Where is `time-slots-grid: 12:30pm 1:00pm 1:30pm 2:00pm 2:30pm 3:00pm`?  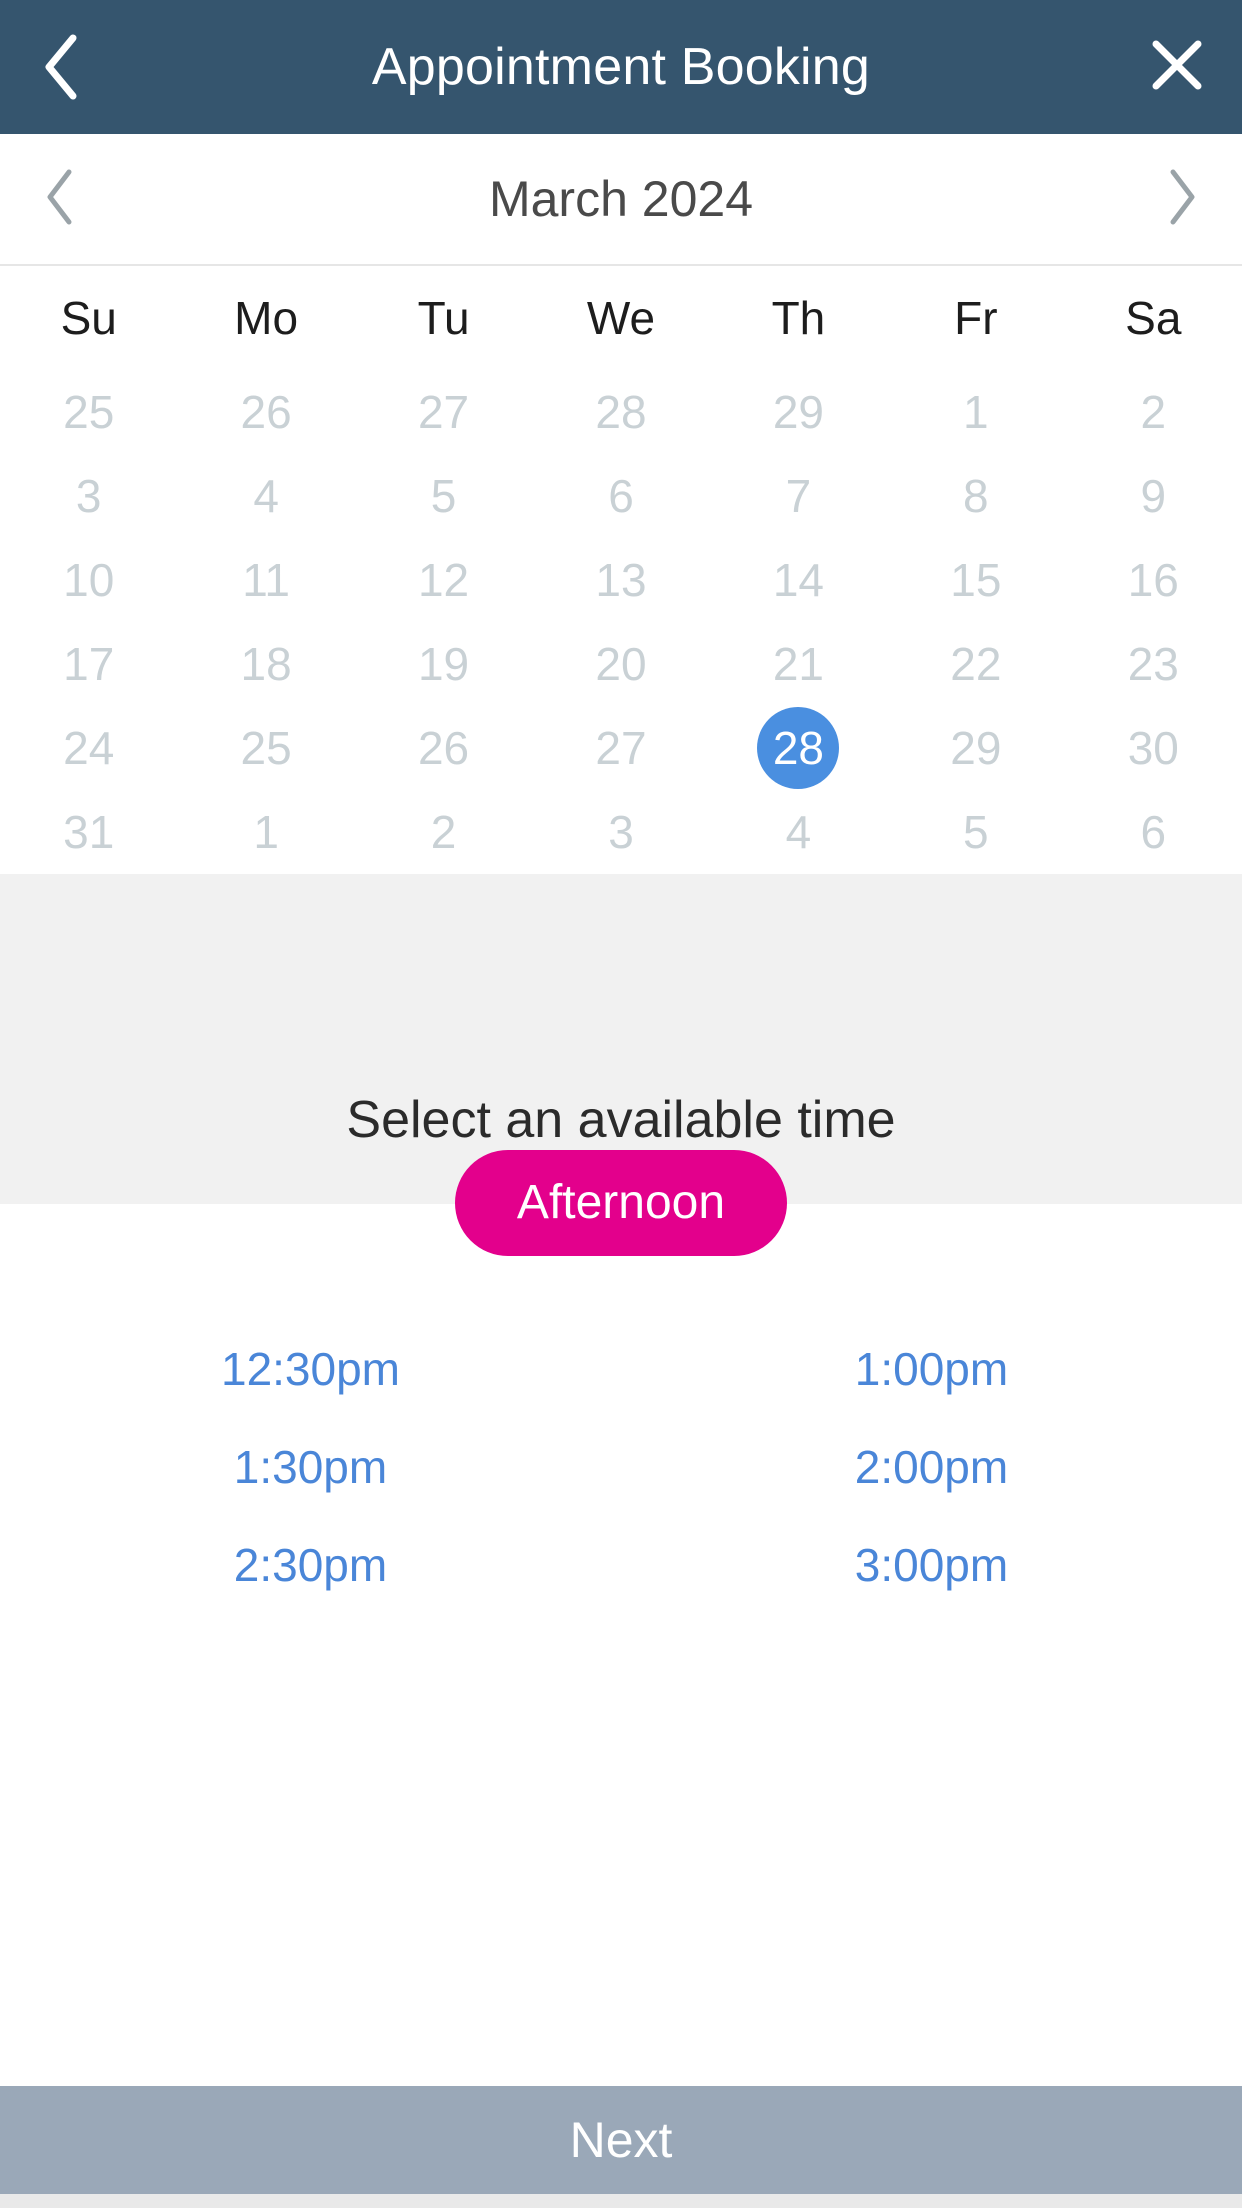
time-slots-grid: 12:30pm 1:00pm 1:30pm 2:00pm 2:30pm 3:00pm is located at coordinates (621, 1467).